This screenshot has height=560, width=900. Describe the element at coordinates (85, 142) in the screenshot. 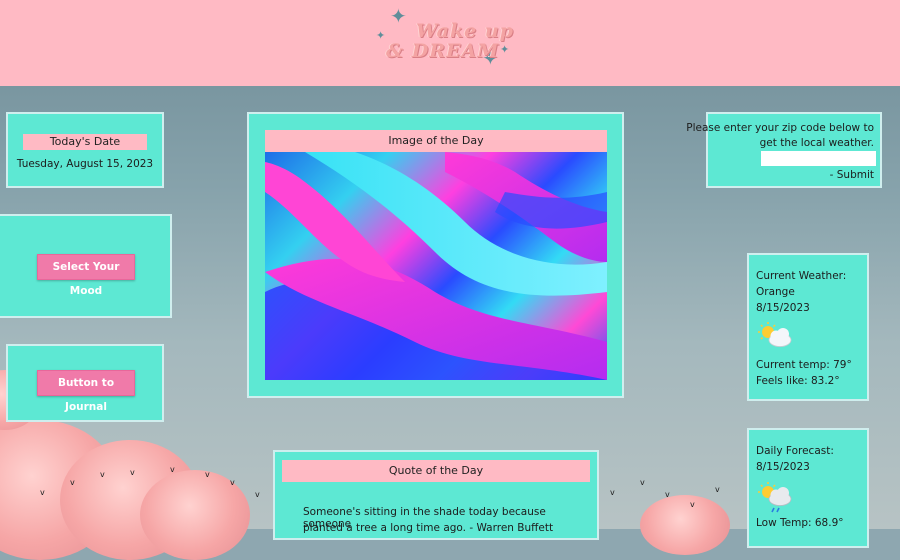

I see `date-label: Today's Date` at that location.